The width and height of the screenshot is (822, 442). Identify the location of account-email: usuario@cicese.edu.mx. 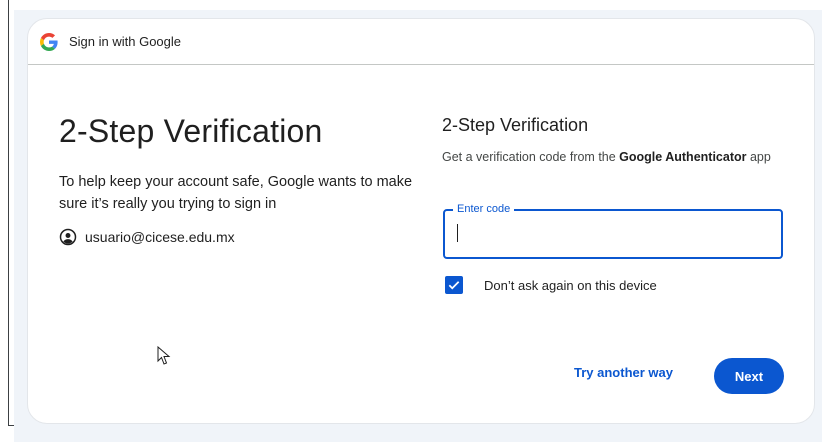
(160, 237).